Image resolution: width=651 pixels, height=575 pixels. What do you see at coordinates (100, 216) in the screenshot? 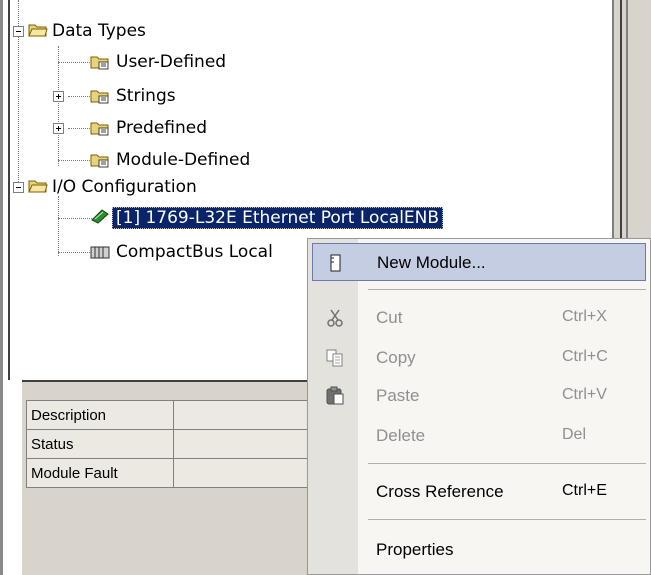
I see `ethernet-module-icon` at bounding box center [100, 216].